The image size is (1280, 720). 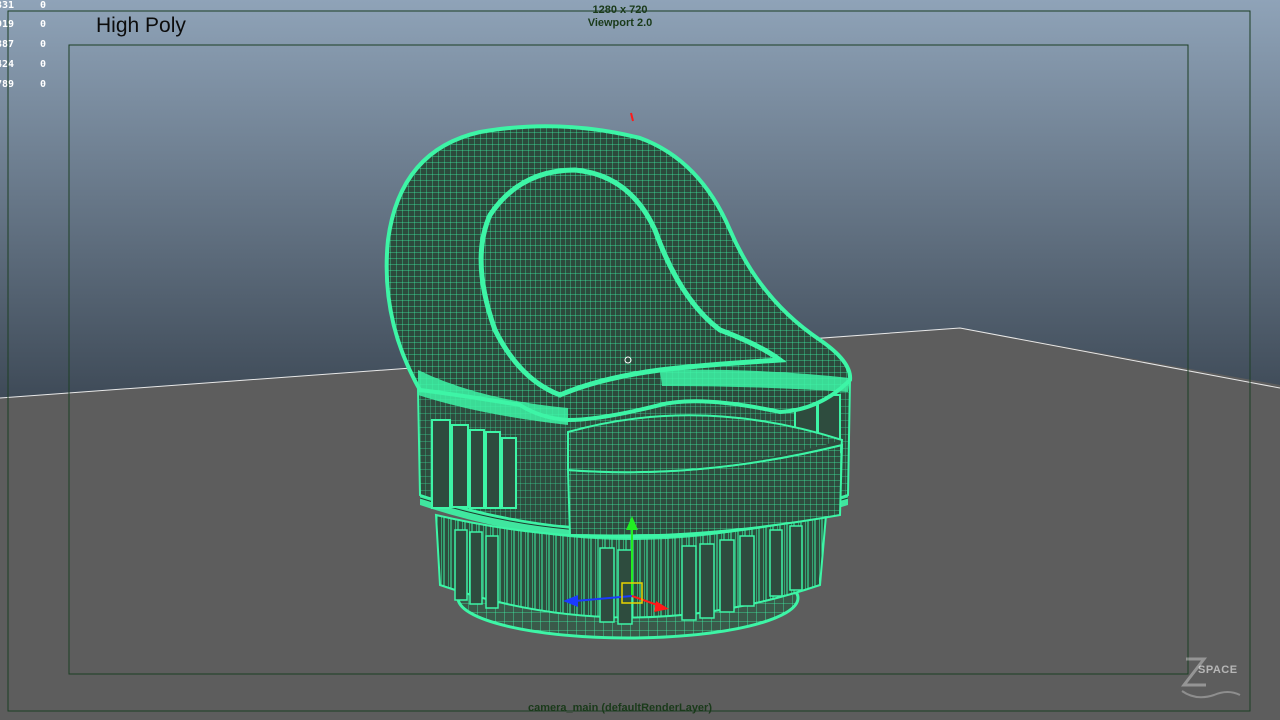 I want to click on stat-row: 387 0, so click(x=45, y=45).